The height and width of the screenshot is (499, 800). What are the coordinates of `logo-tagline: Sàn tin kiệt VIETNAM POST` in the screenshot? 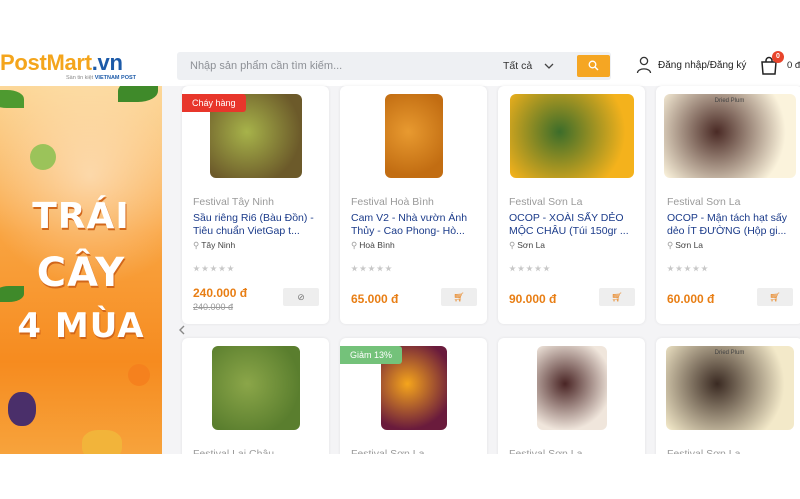 It's located at (101, 78).